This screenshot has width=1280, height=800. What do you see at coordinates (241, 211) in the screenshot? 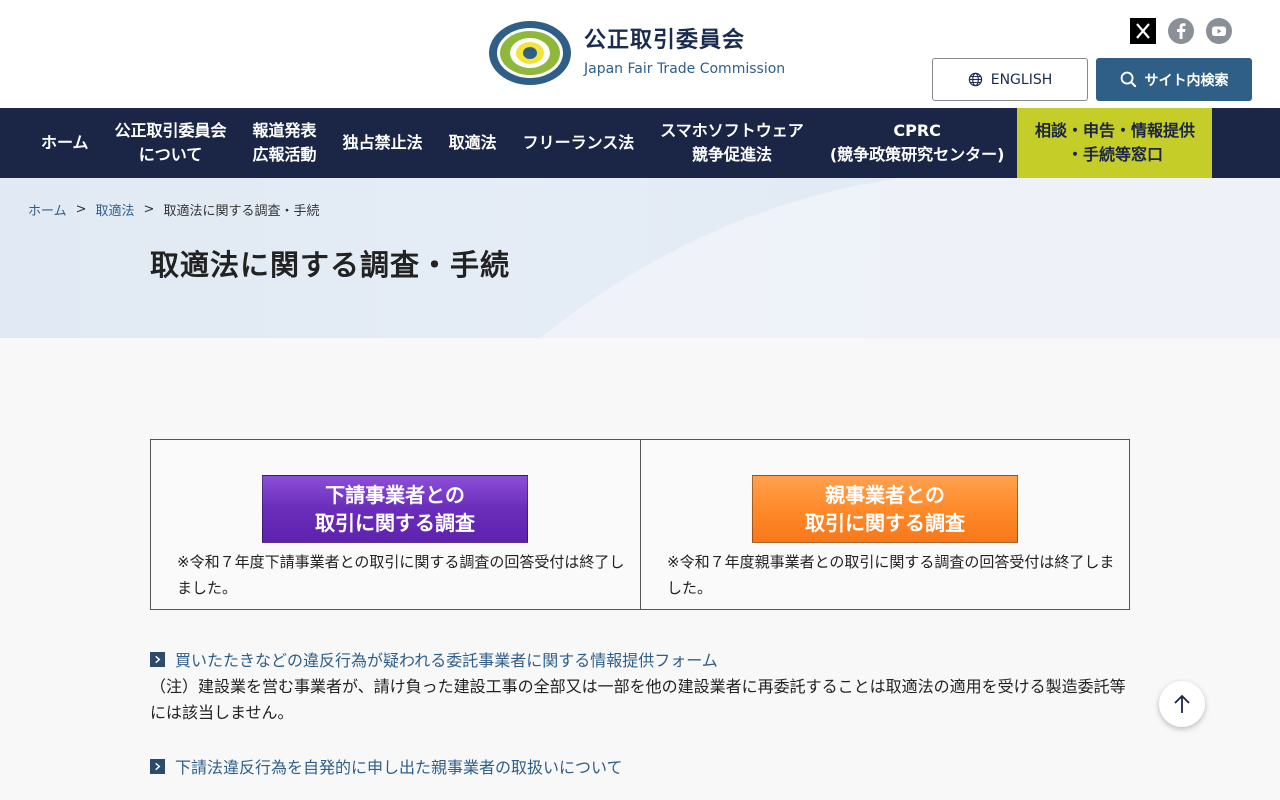
I see `breadcrumb-current: 取適法に関する調査・手続` at bounding box center [241, 211].